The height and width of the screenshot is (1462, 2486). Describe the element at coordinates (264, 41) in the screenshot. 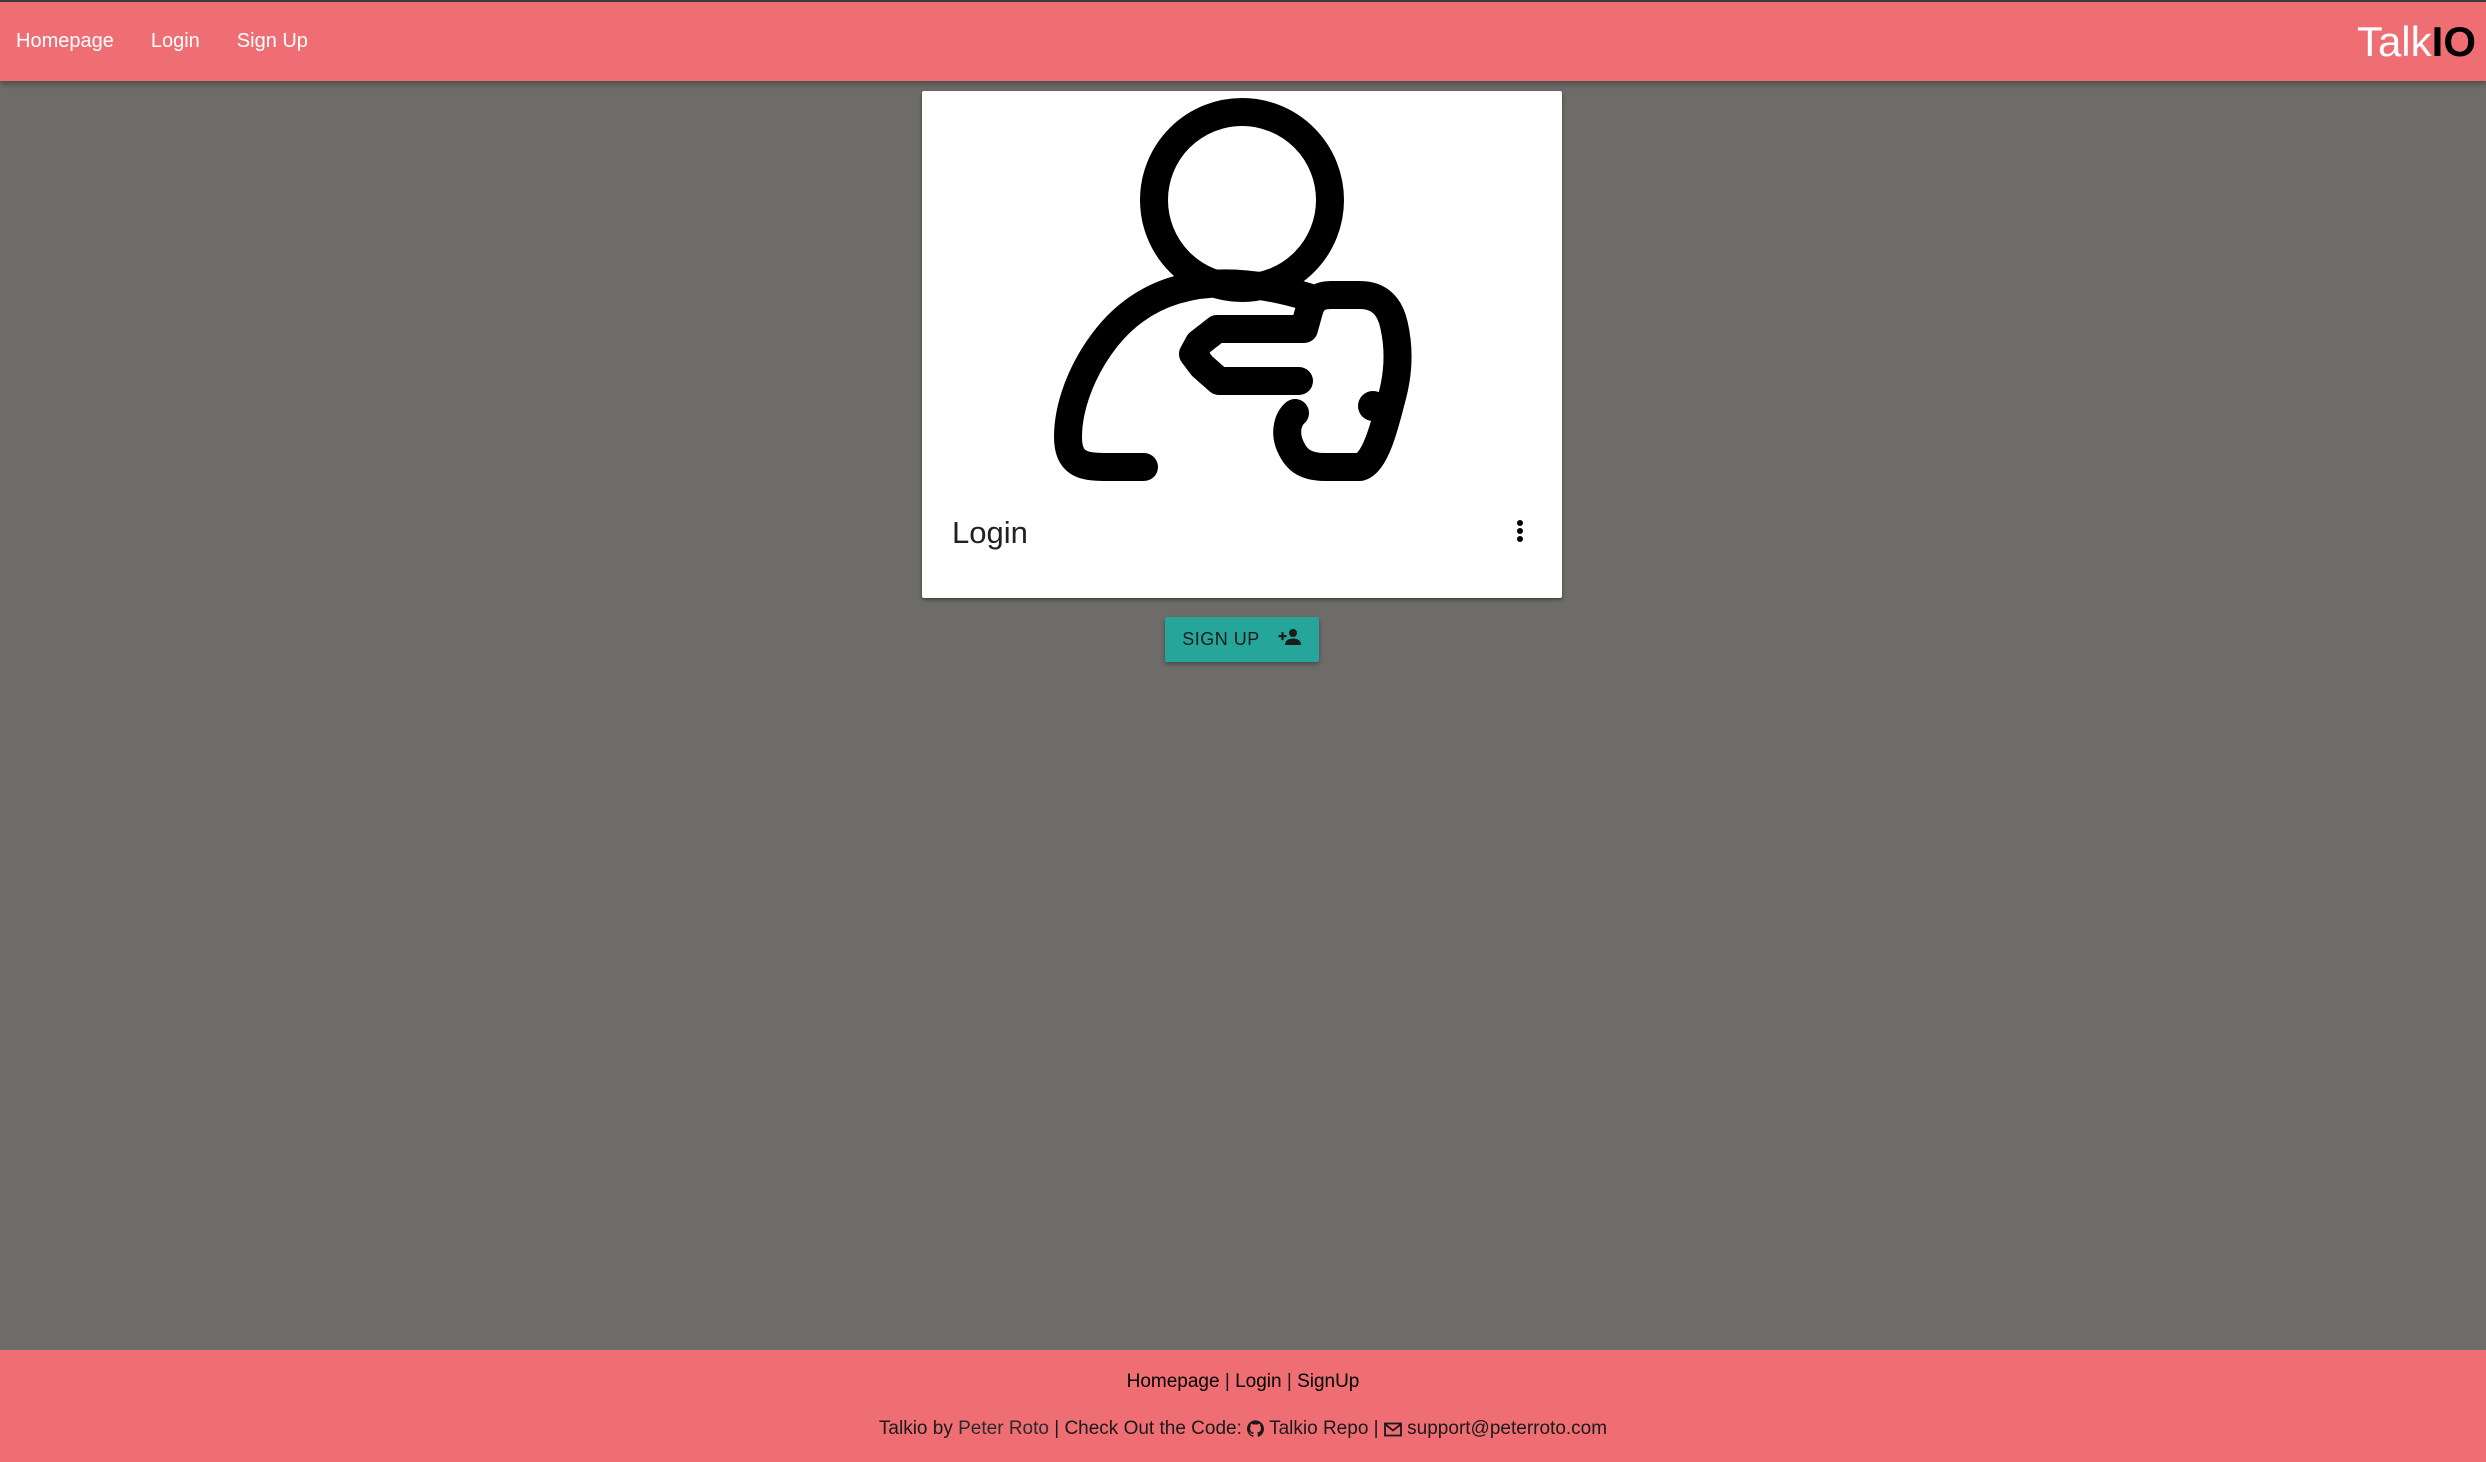

I see `nav-link-signup: Sign Up` at that location.